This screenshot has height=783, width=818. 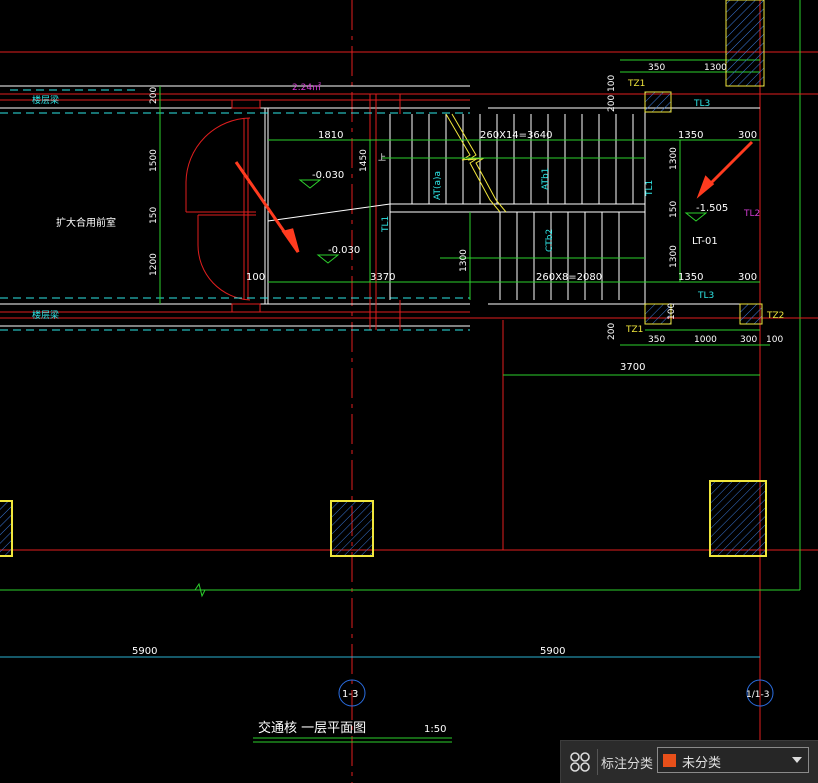 I want to click on dim-100-a: 100, so click(x=612, y=83).